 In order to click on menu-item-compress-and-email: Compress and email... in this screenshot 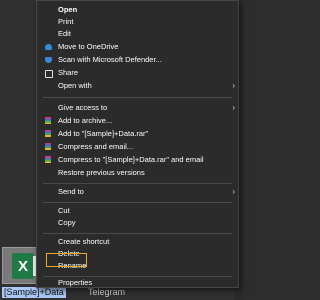, I will do `click(137, 147)`.